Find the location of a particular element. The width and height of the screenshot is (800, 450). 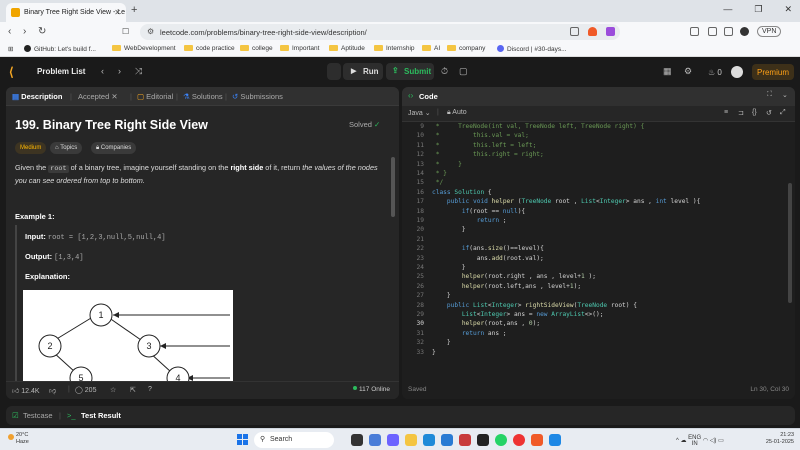

tab-editorial: ▢ Editorial is located at coordinates (155, 96).